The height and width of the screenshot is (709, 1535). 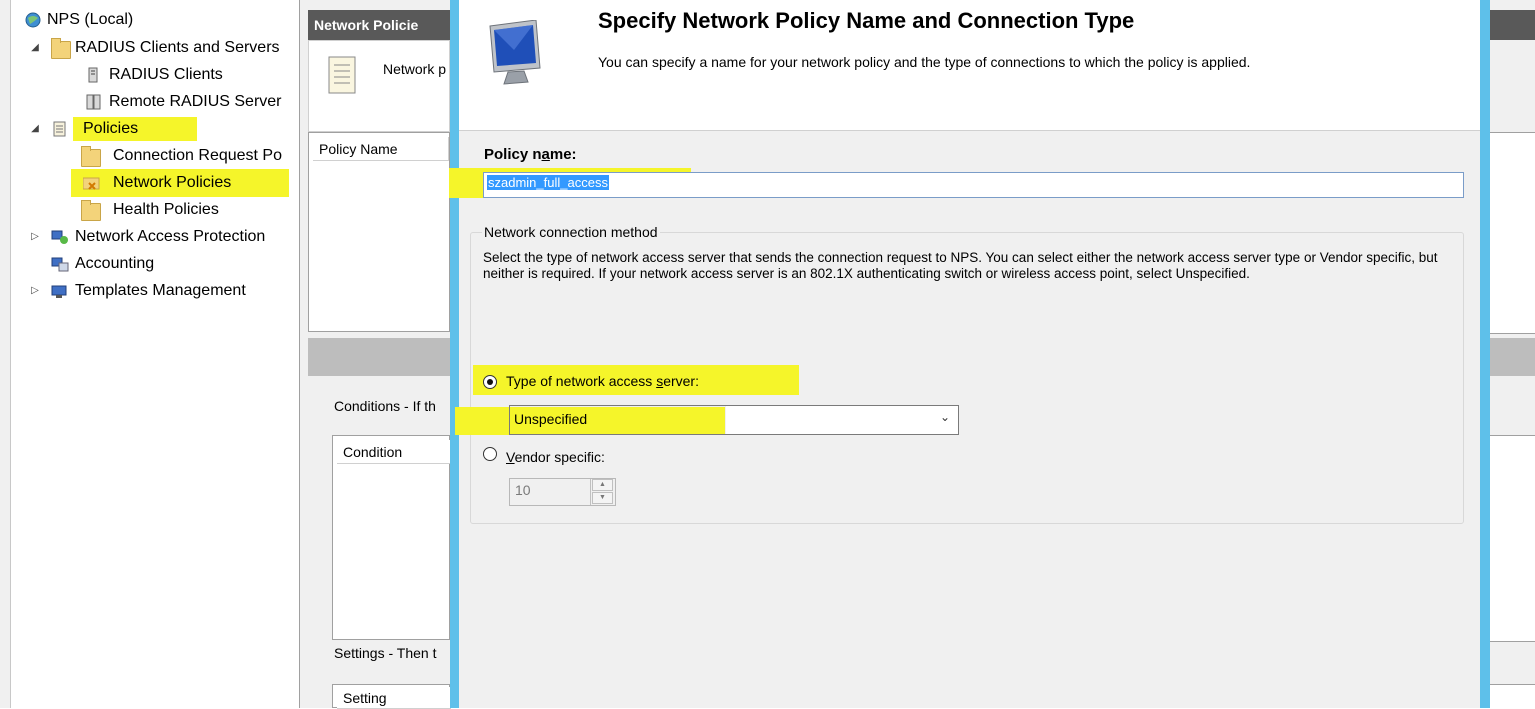 What do you see at coordinates (1512, 357) in the screenshot?
I see `right-band` at bounding box center [1512, 357].